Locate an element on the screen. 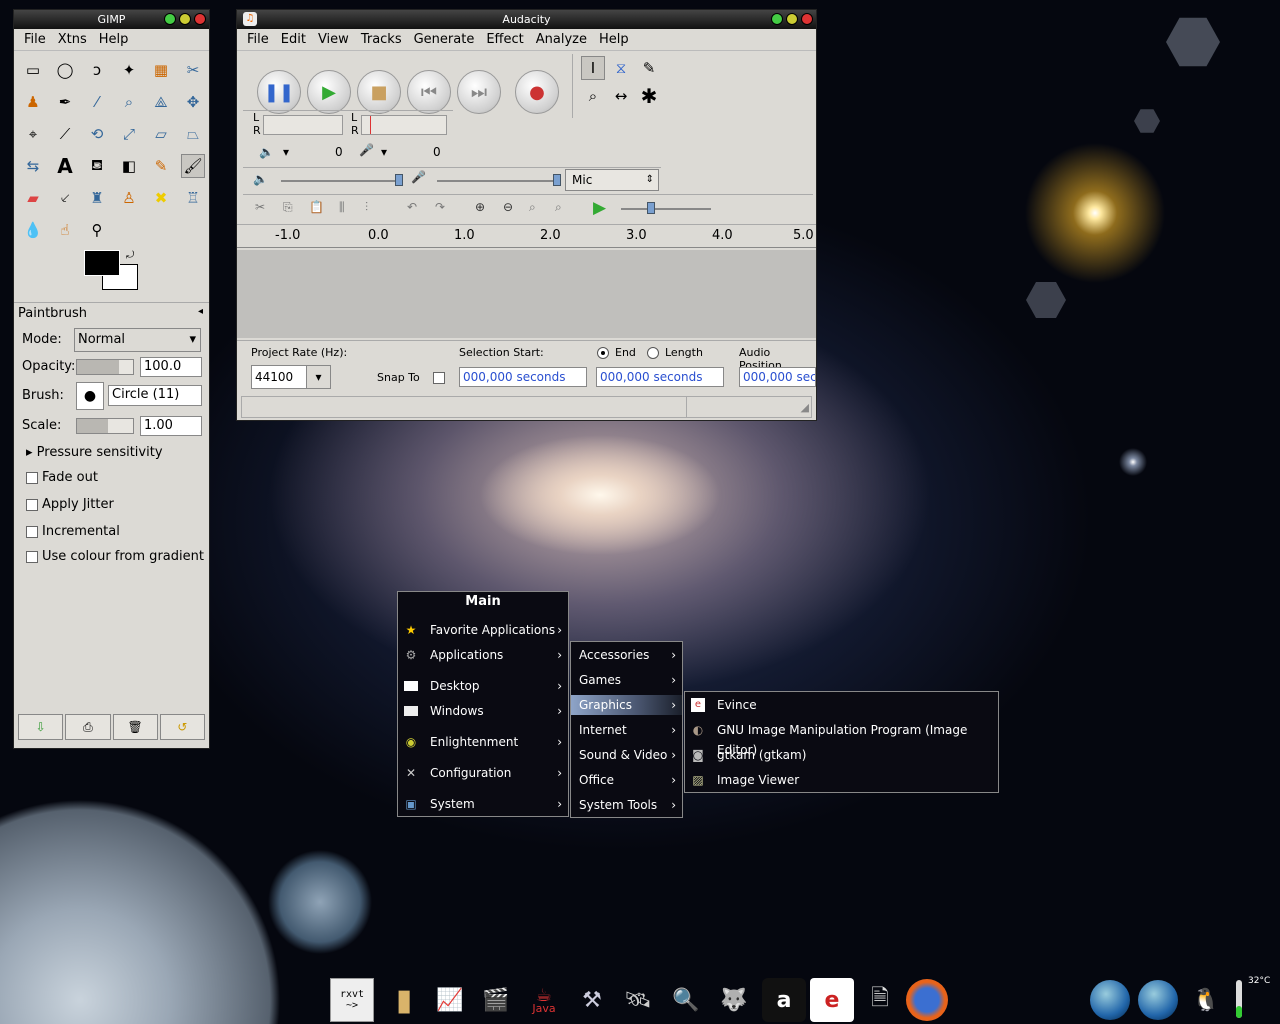 The height and width of the screenshot is (1024, 1280). image-viewer-launcher: 🔍 is located at coordinates (686, 1000).